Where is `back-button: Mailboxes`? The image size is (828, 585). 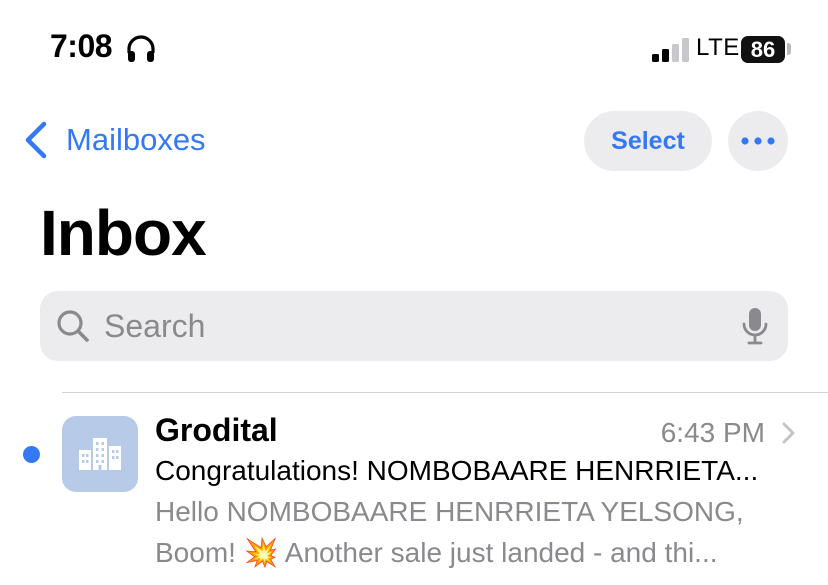
back-button: Mailboxes is located at coordinates (114, 140).